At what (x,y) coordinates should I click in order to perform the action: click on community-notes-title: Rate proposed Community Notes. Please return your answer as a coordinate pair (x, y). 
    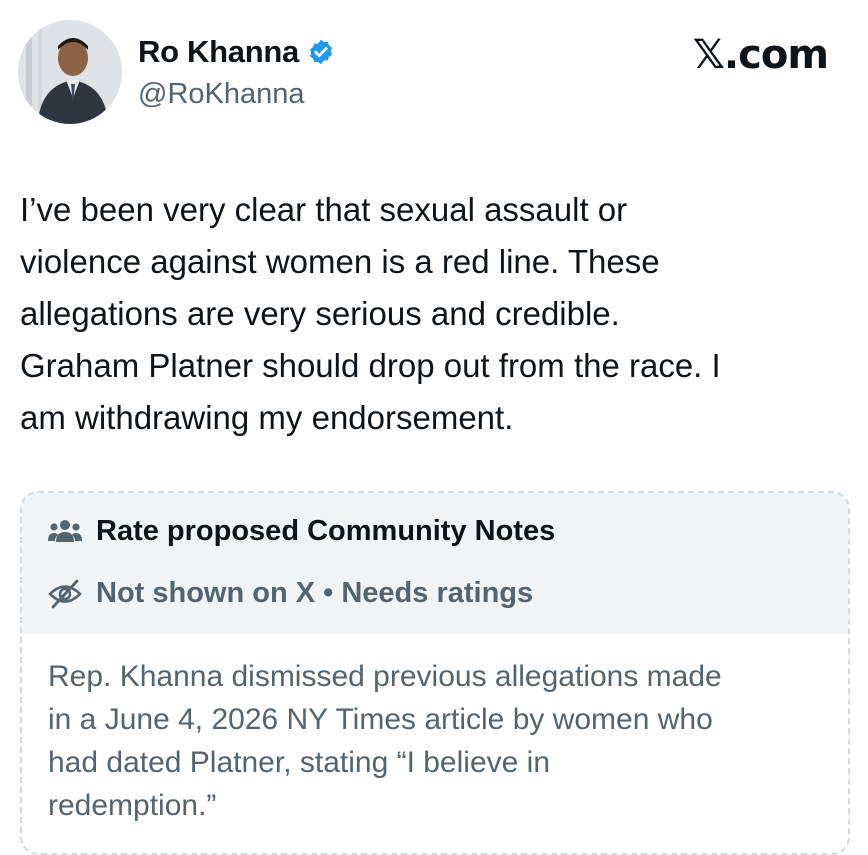
    Looking at the image, I should click on (326, 531).